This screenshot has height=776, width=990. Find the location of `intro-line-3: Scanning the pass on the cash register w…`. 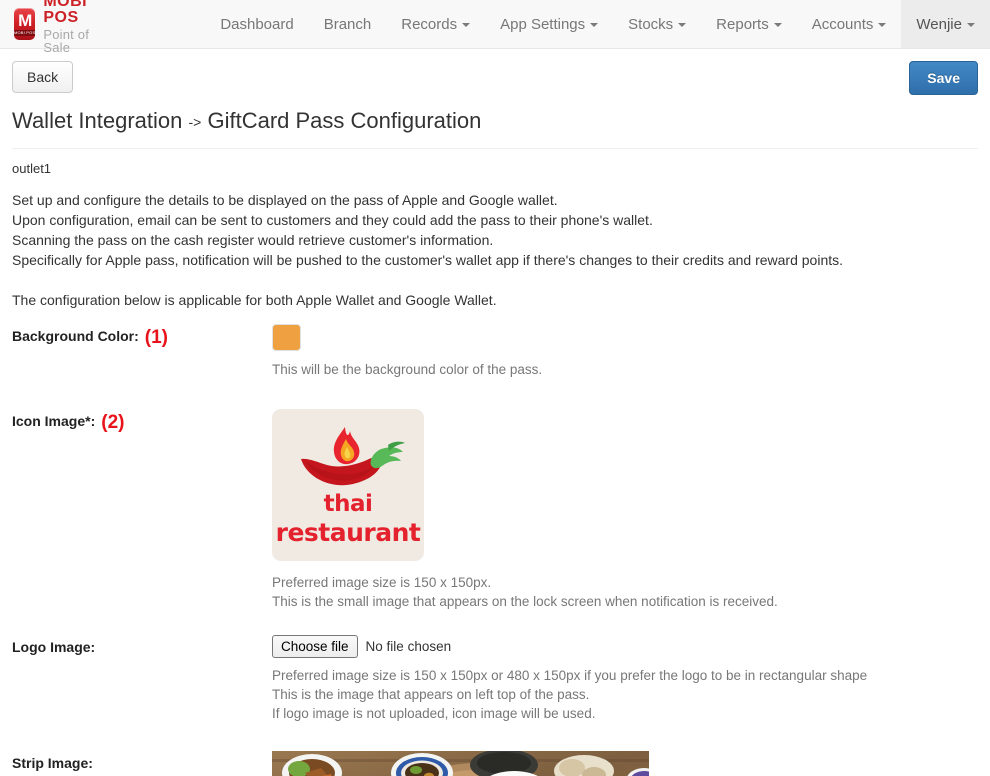

intro-line-3: Scanning the pass on the cash register w… is located at coordinates (253, 240).